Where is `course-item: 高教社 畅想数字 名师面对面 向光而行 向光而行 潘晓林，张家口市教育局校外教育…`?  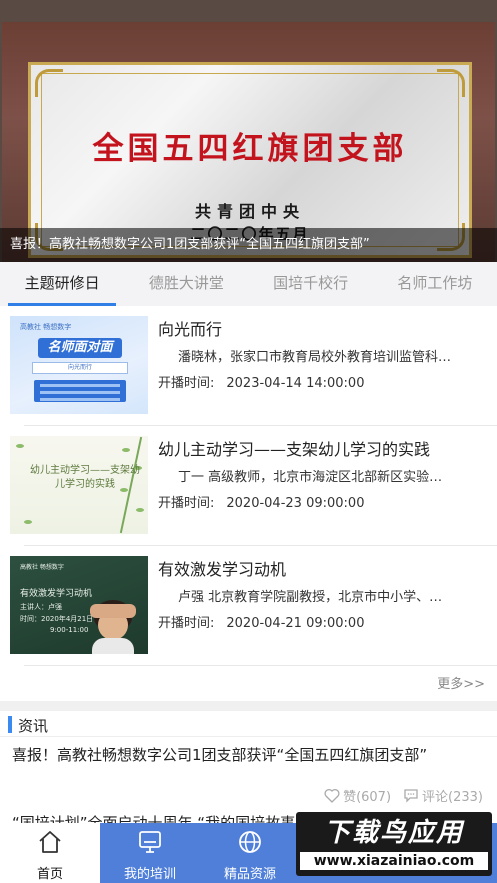 course-item: 高教社 畅想数字 名师面对面 向光而行 向光而行 潘晓林，张家口市教育局校外教育… is located at coordinates (248, 366).